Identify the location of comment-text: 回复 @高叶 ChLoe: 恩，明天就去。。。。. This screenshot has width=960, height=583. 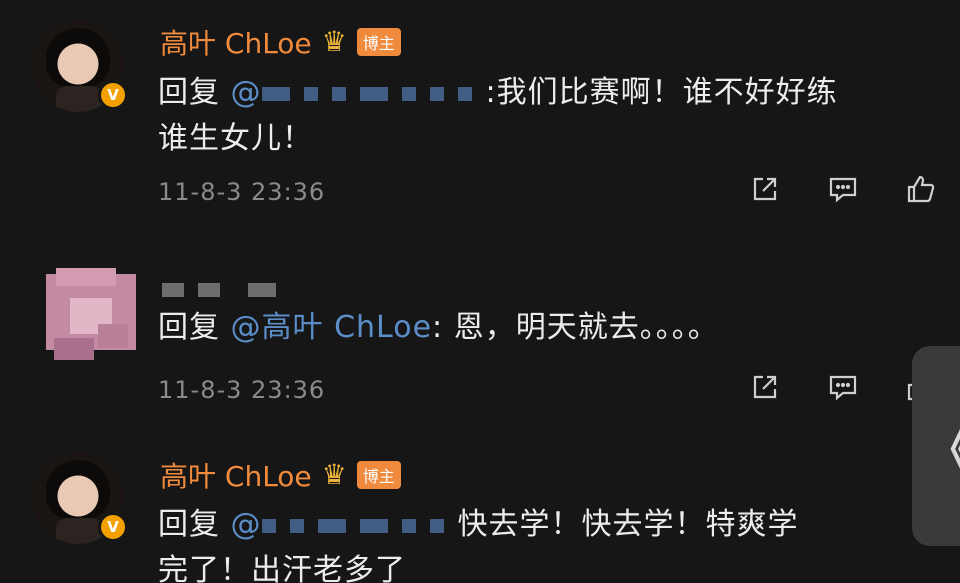
(438, 327).